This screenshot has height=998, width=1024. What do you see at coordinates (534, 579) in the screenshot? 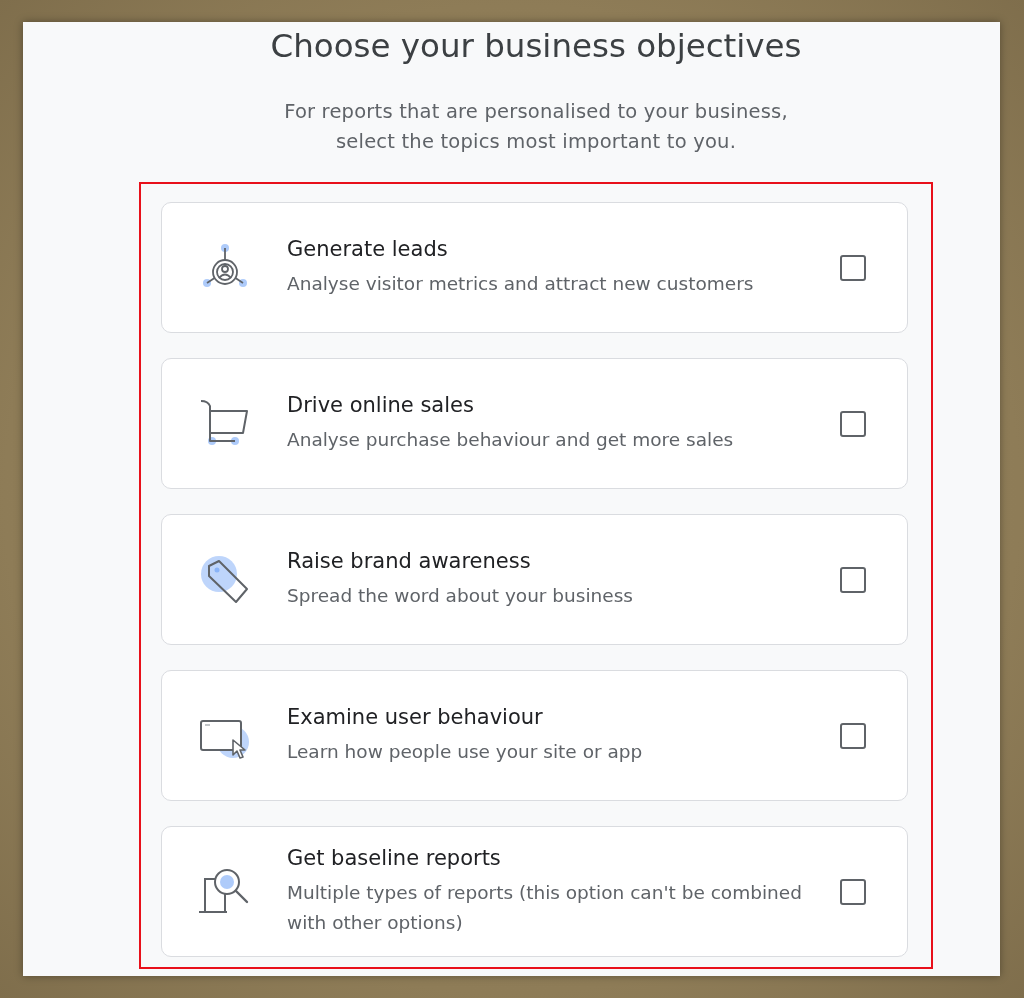
I see `objective-card: Raise brand awareness Spread the word about your business` at bounding box center [534, 579].